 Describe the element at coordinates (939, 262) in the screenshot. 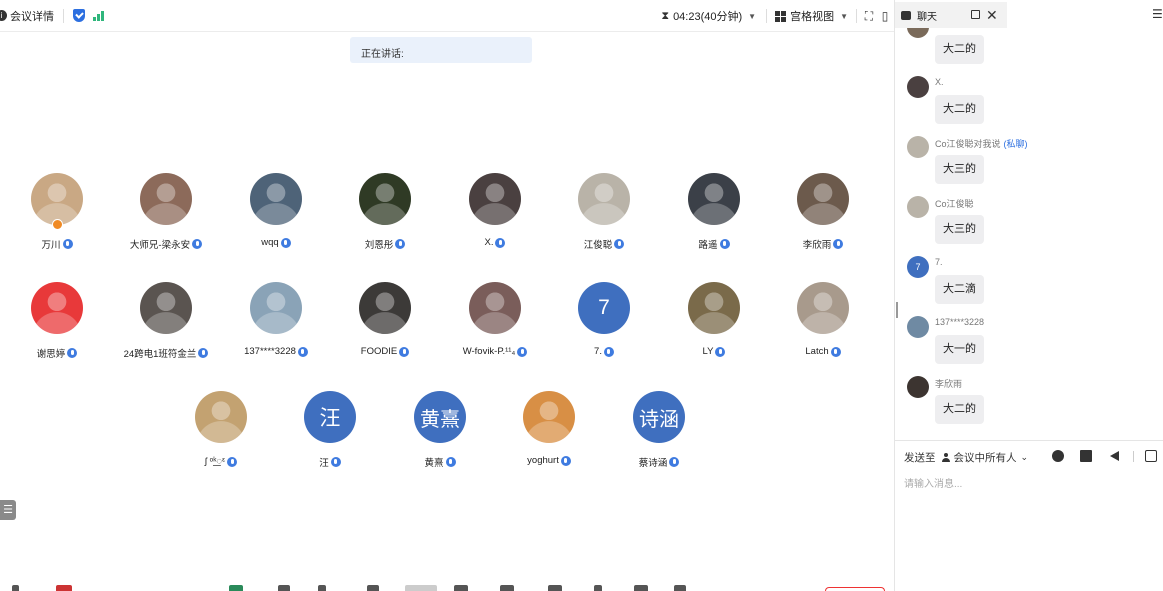

I see `chat-sender-name: 7.` at that location.